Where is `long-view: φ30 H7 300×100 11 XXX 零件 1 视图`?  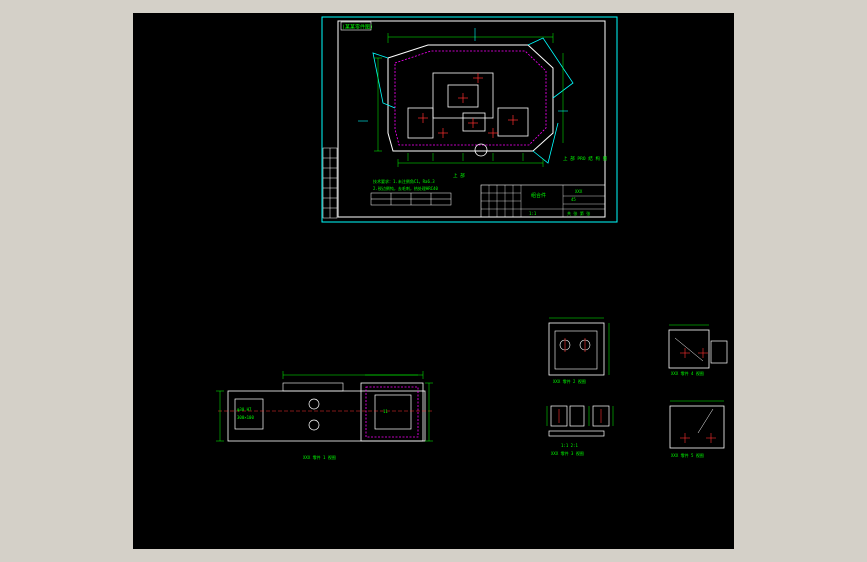
long-view: φ30 H7 300×100 11 XXX 零件 1 视图 is located at coordinates (324, 415).